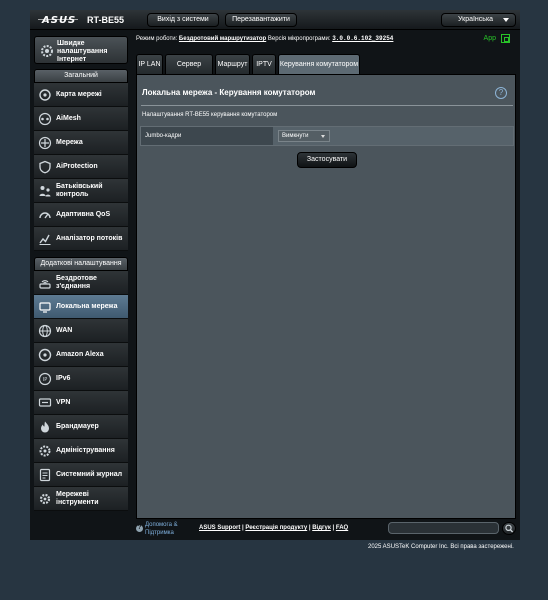 The height and width of the screenshot is (600, 548). Describe the element at coordinates (81, 475) in the screenshot. I see `sidebar-item-system-log: Системний журнал` at that location.